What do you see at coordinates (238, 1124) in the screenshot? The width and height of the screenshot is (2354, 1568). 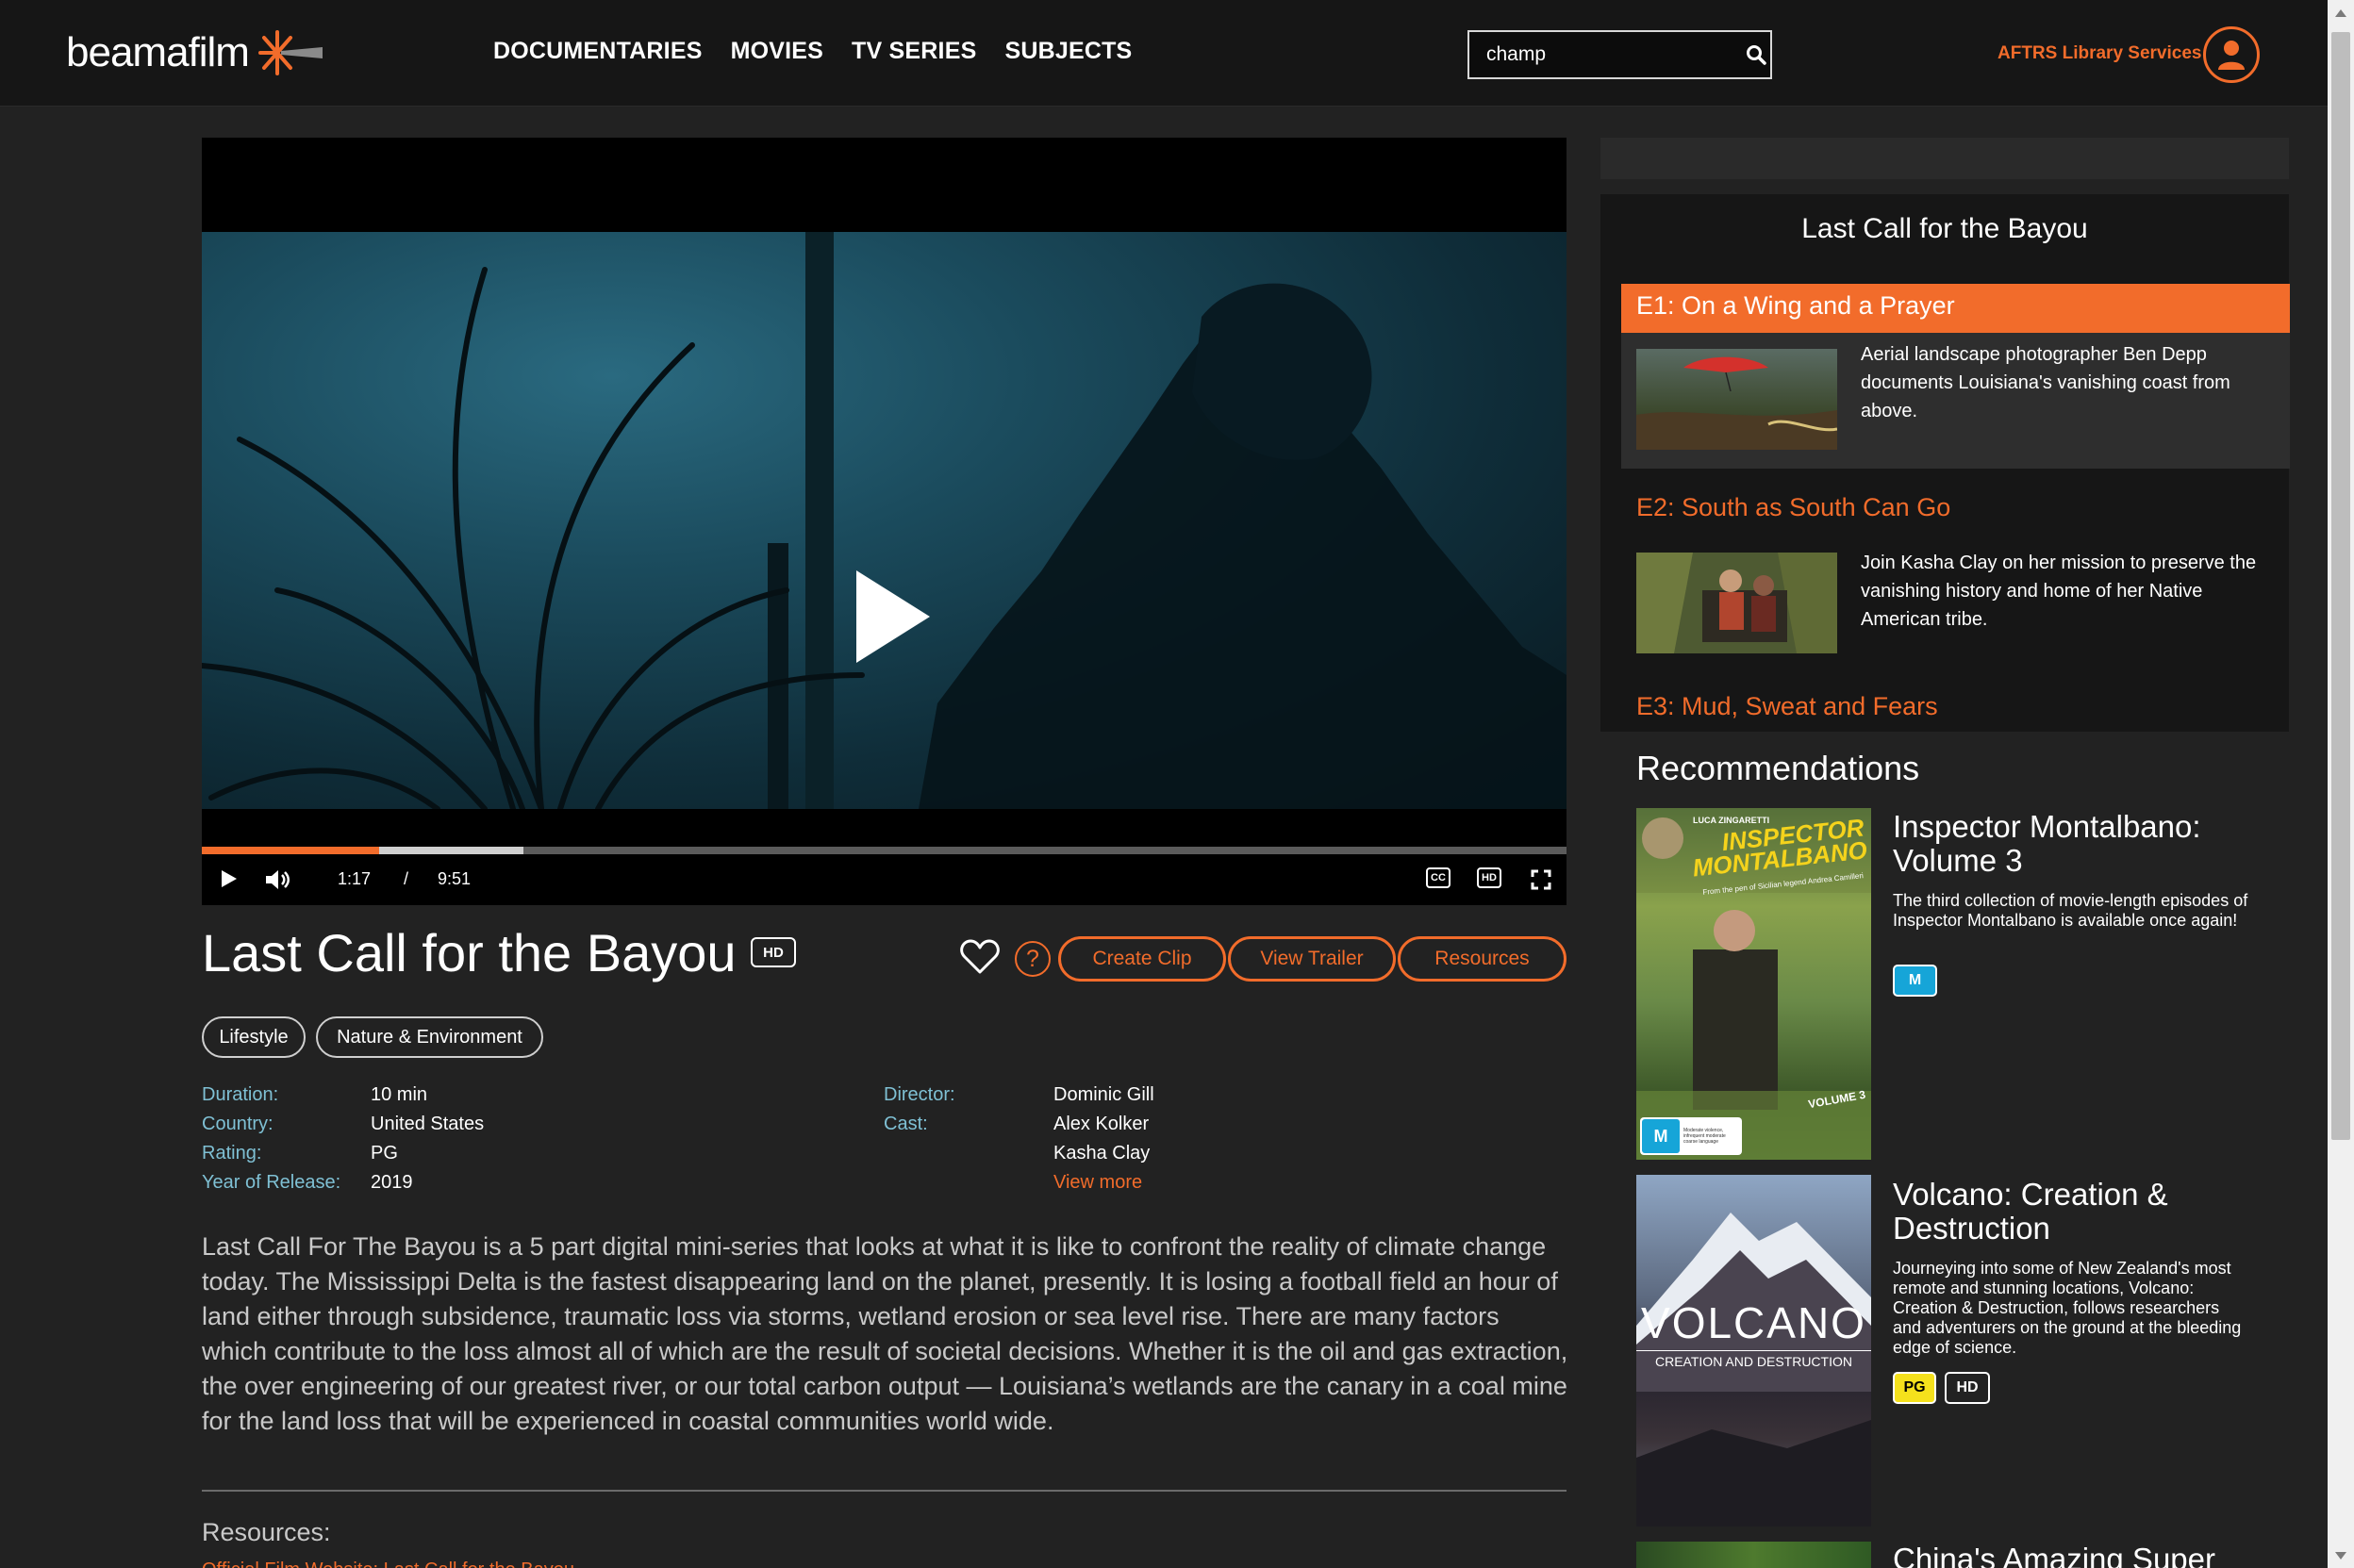 I see `country-label: Country:` at bounding box center [238, 1124].